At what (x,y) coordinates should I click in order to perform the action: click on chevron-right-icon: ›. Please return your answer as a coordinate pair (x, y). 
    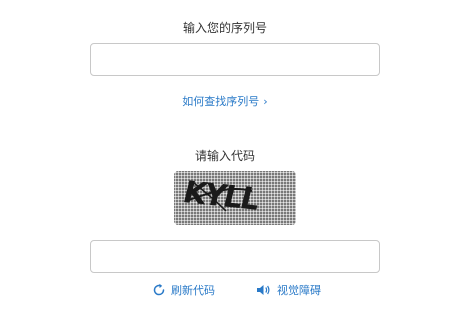
    Looking at the image, I should click on (265, 101).